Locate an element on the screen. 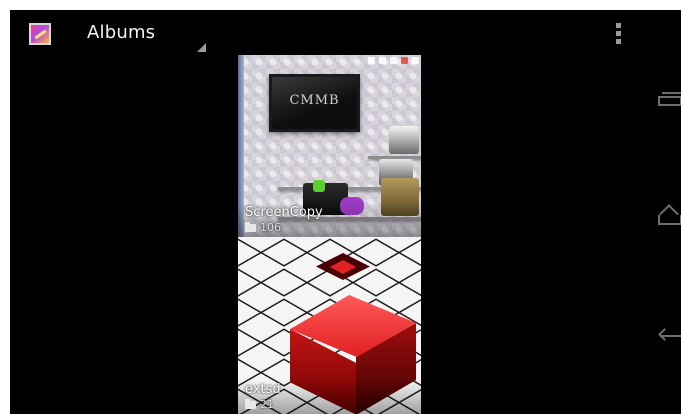 The image size is (681, 414). album-tile-extsd: extsd 21 is located at coordinates (329, 325).